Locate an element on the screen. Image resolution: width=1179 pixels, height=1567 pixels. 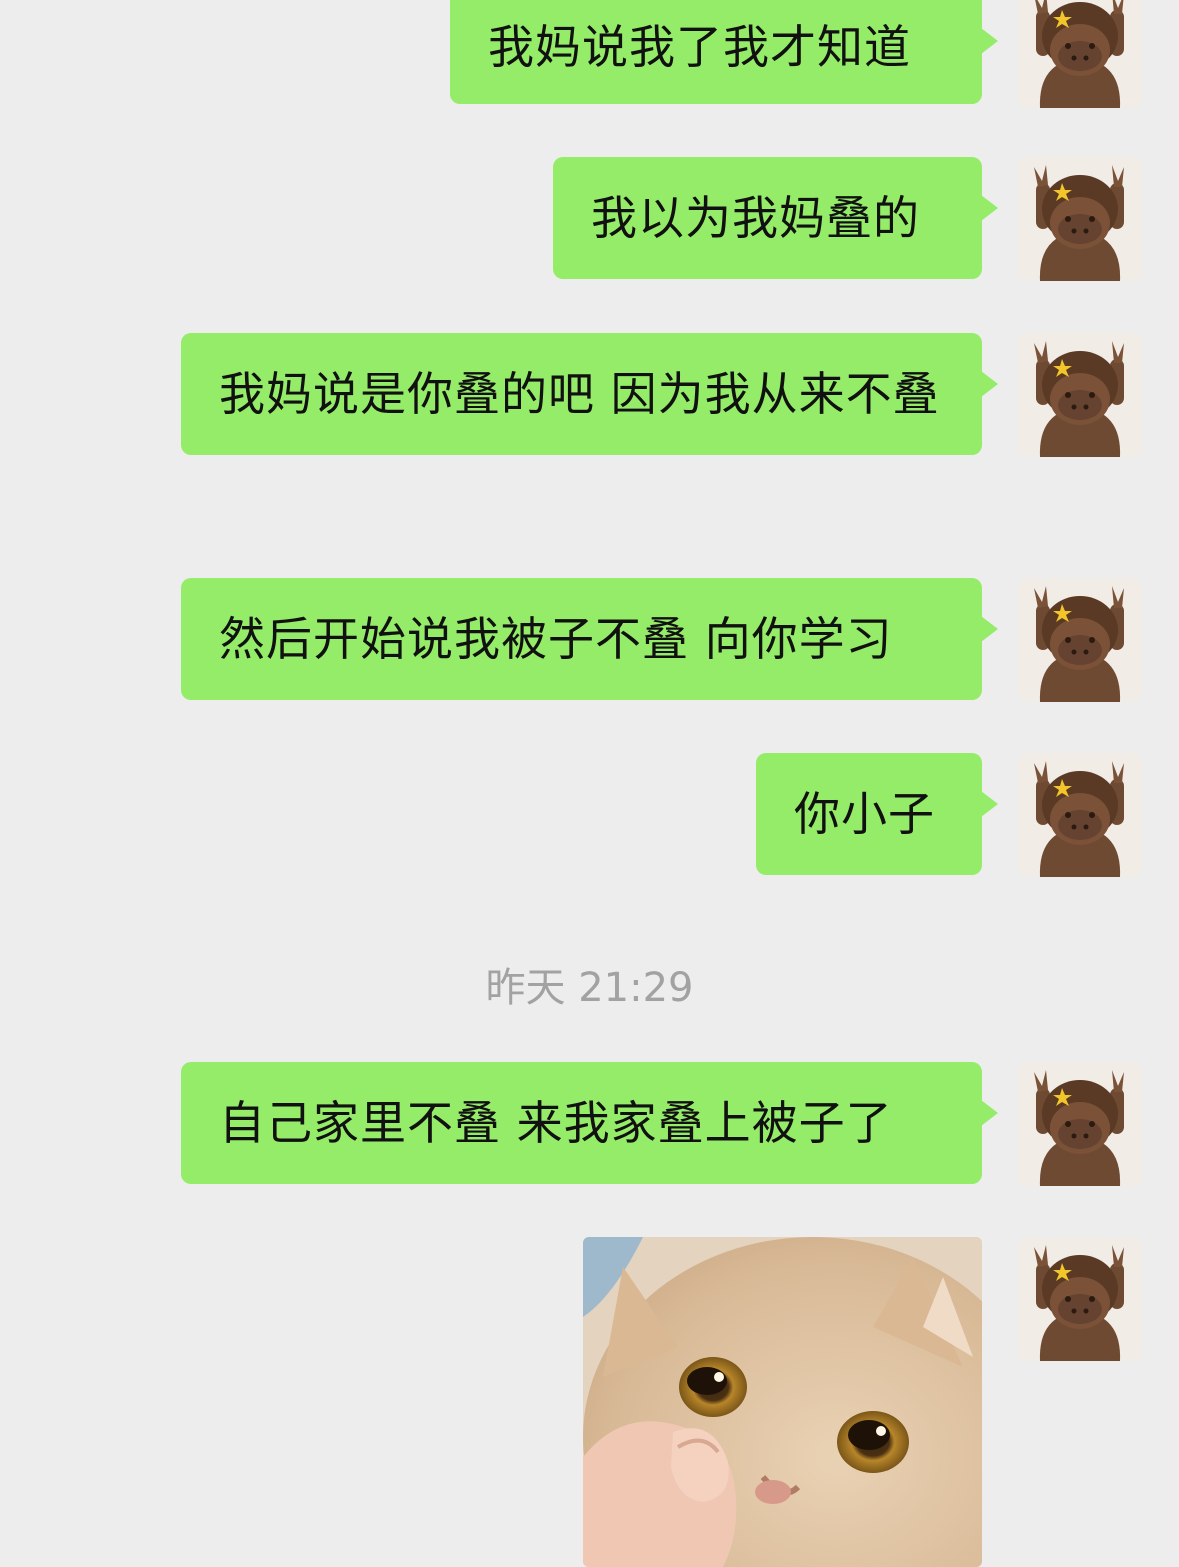
message-bubble: 然后开始说我被子不叠 向你学习 is located at coordinates (589, 639).